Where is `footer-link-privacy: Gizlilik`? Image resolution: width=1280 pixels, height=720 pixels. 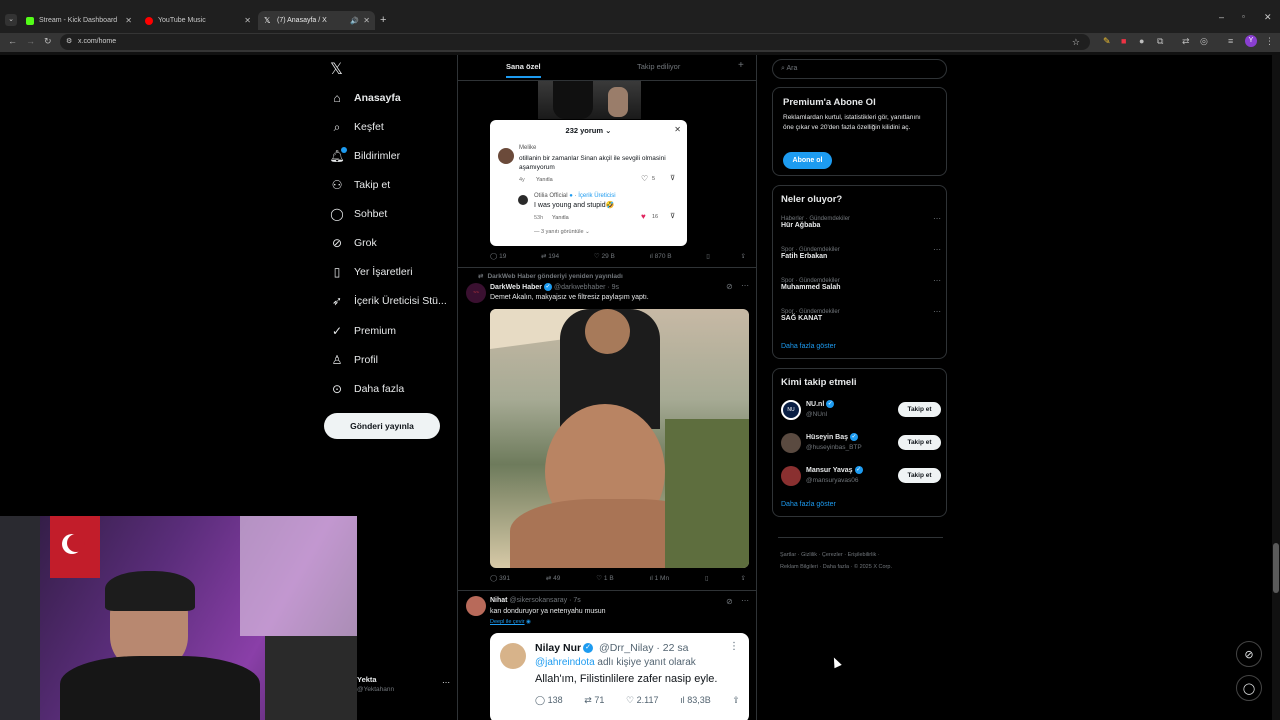 footer-link-privacy: Gizlilik is located at coordinates (809, 555).